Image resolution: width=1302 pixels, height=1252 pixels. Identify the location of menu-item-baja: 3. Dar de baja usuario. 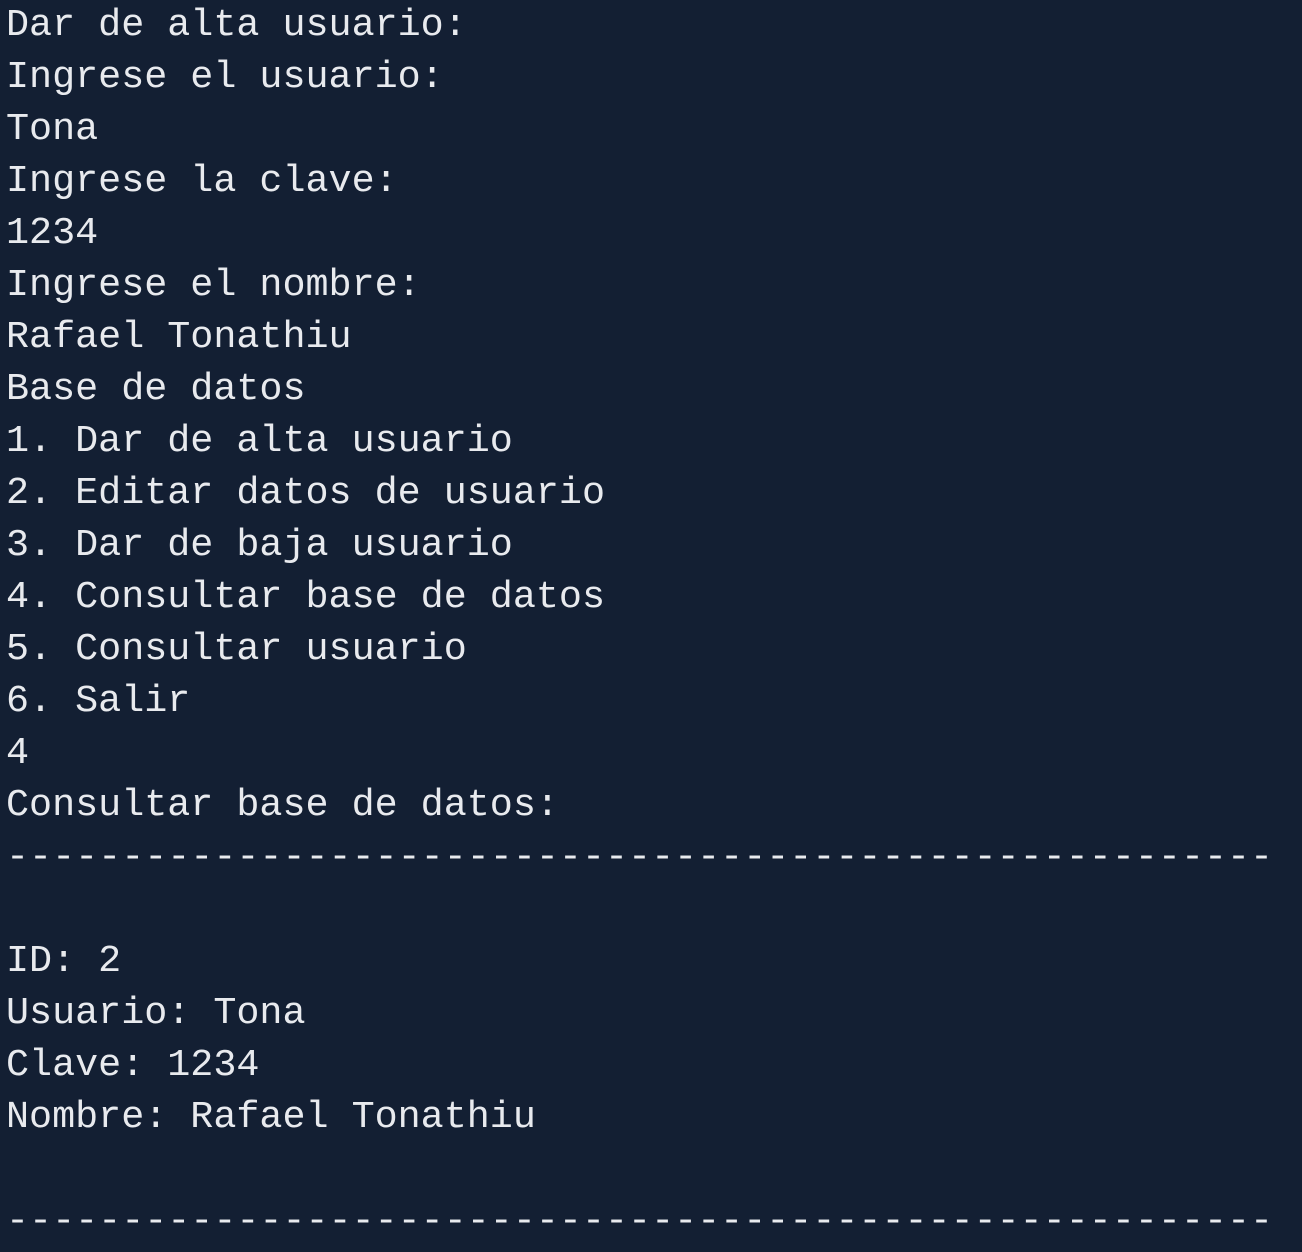
(259, 545).